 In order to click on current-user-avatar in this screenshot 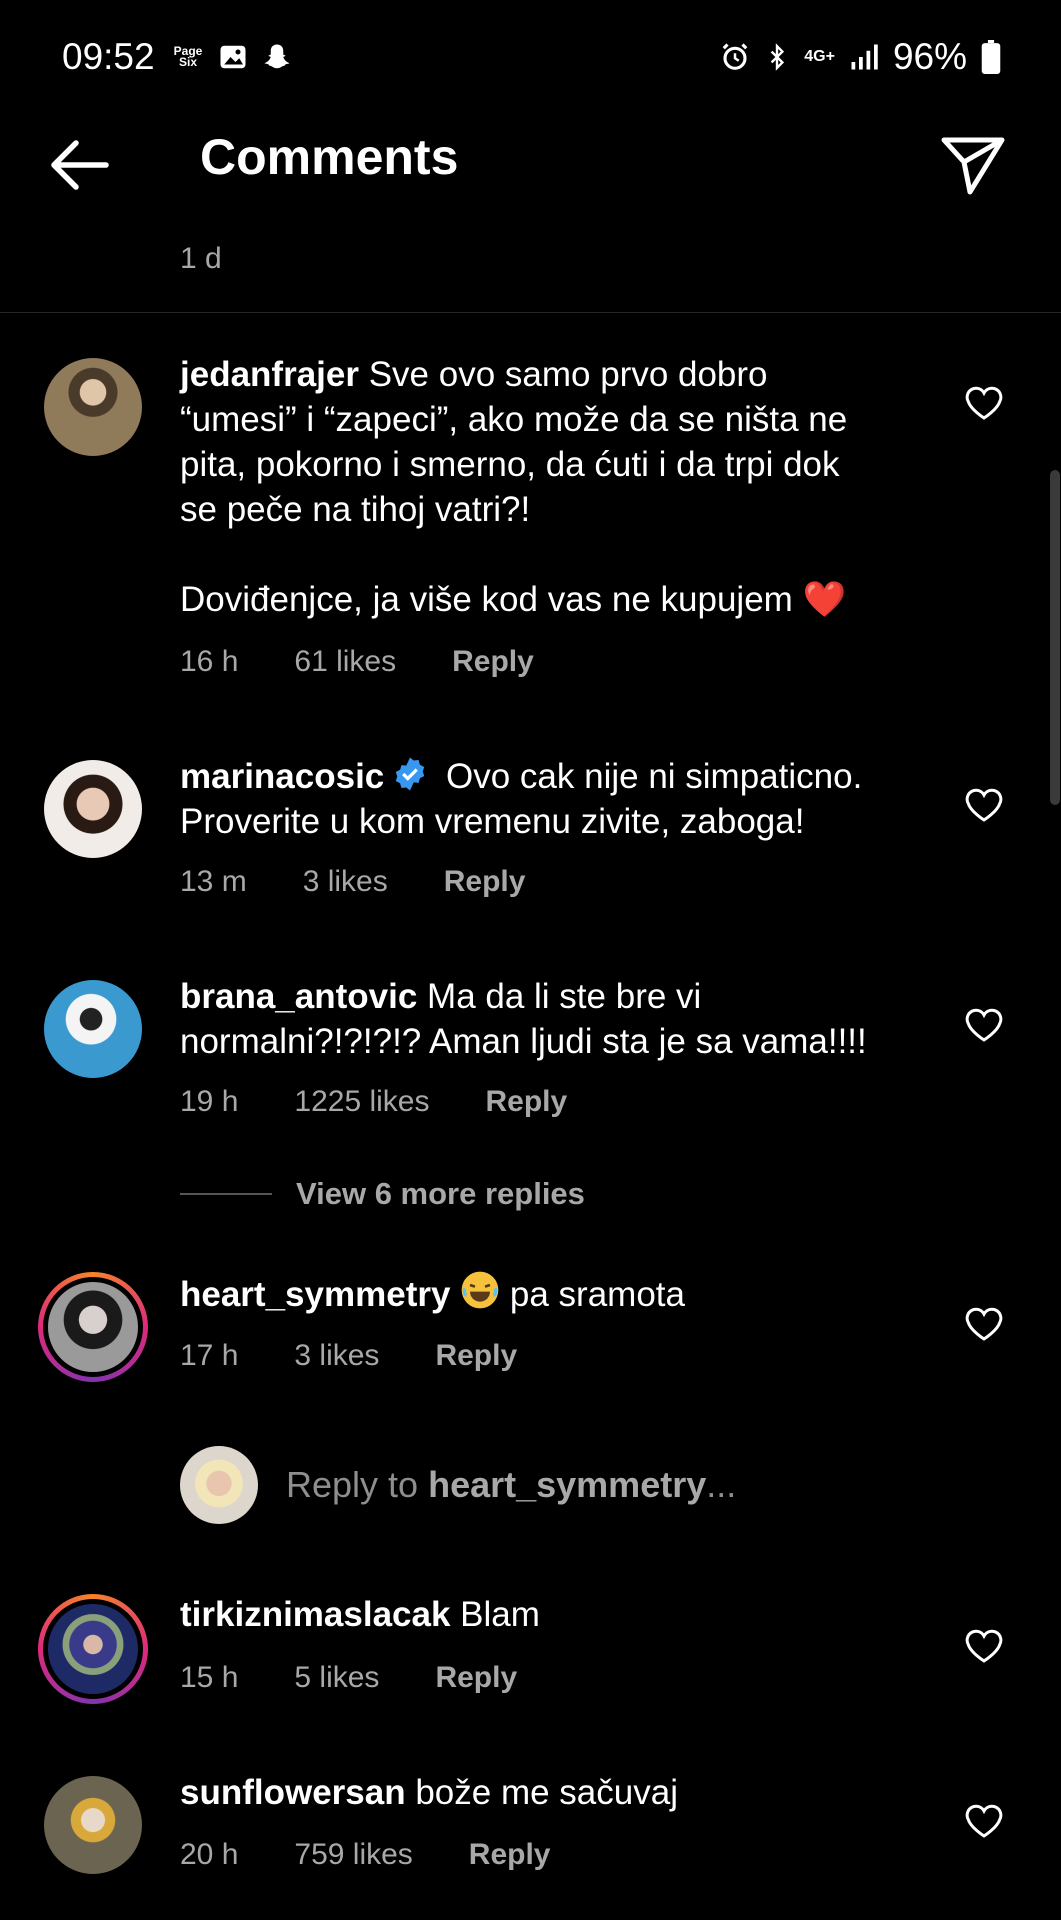, I will do `click(219, 1485)`.